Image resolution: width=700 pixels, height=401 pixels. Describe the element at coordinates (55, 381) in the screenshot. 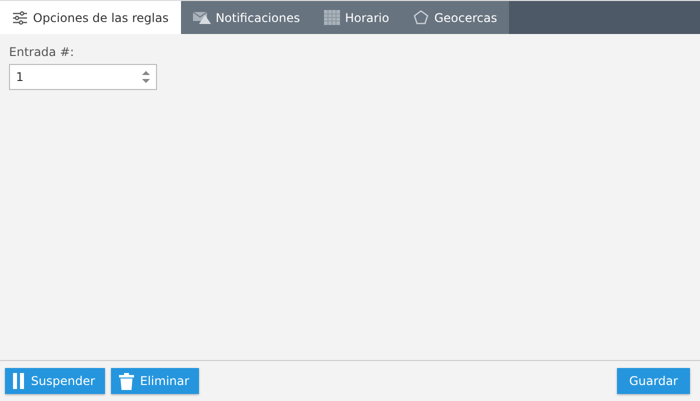

I see `action-button: Suspender` at that location.